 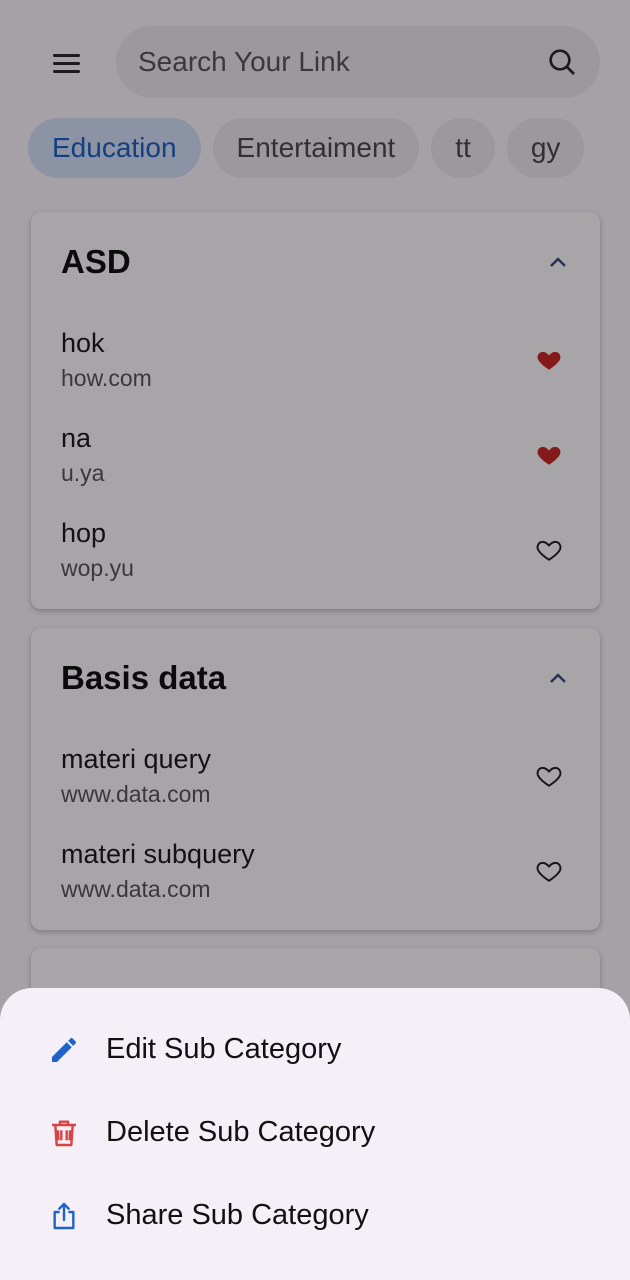 I want to click on share-label: Share Sub Category, so click(x=237, y=1215).